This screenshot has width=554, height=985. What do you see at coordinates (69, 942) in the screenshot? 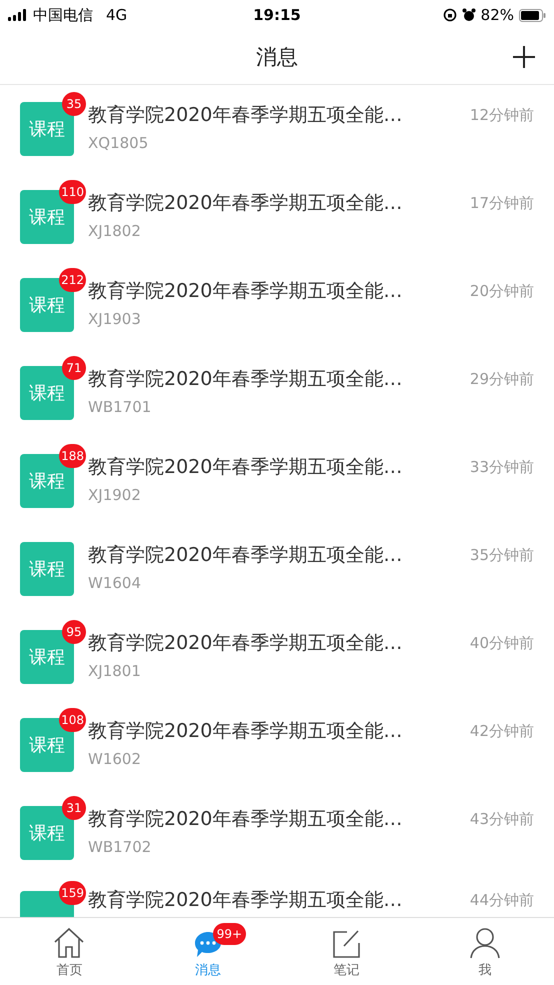
I see `home-icon` at bounding box center [69, 942].